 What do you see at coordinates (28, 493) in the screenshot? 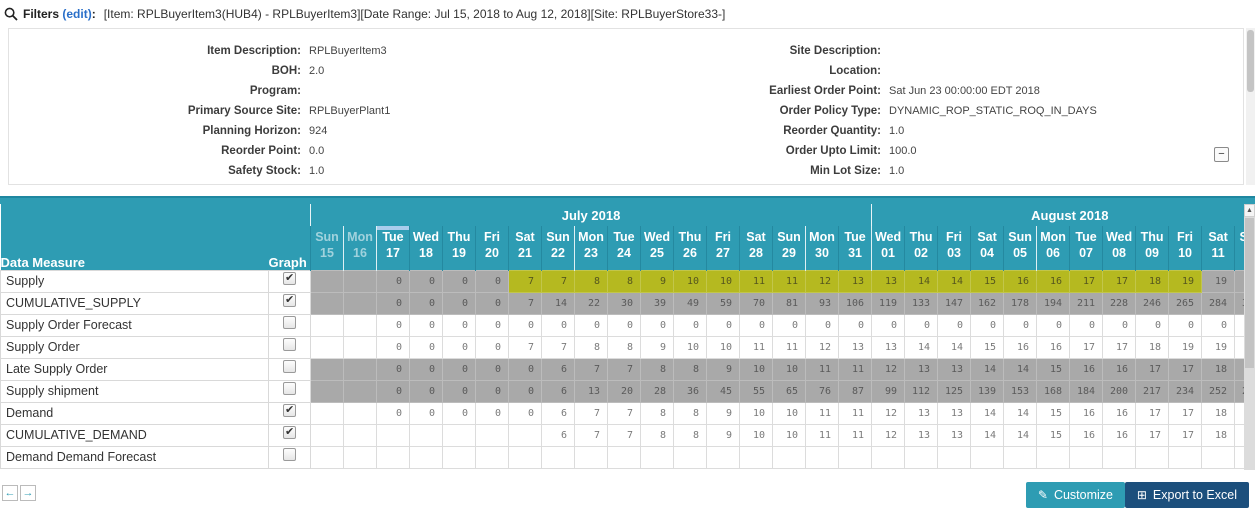
I see `page-next-button: →` at bounding box center [28, 493].